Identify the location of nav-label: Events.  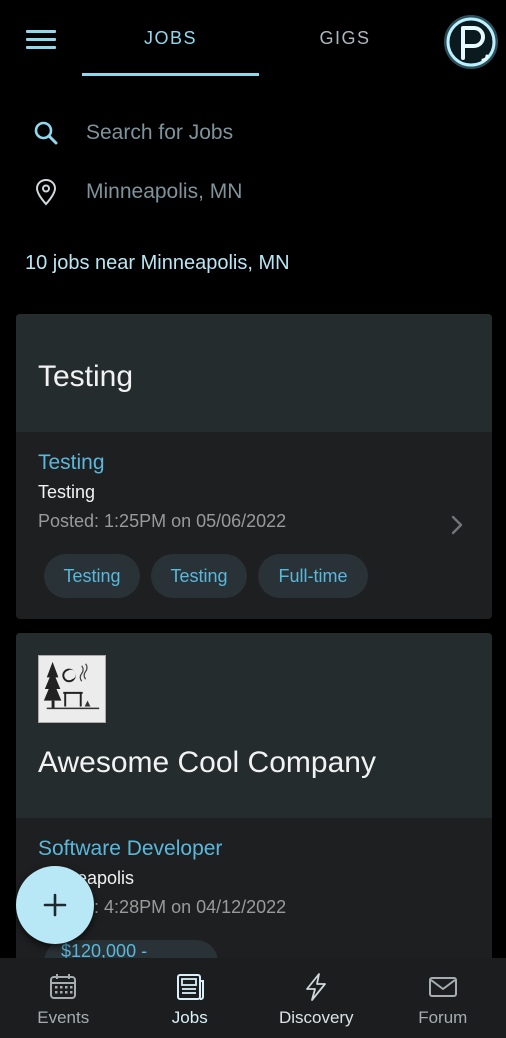
(63, 1017).